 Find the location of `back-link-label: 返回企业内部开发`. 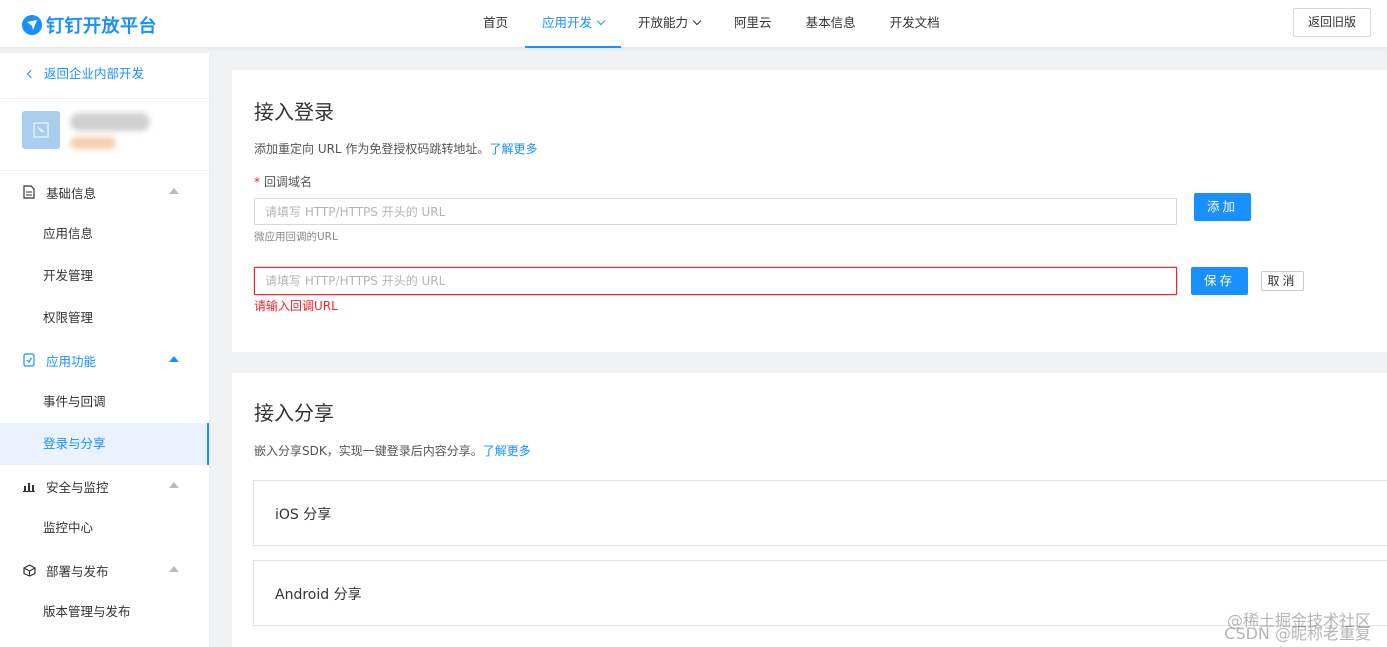

back-link-label: 返回企业内部开发 is located at coordinates (94, 73).